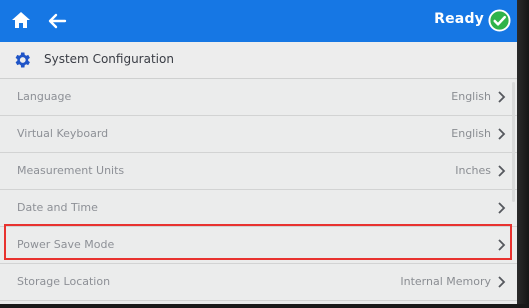 This screenshot has height=308, width=529. What do you see at coordinates (523, 154) in the screenshot?
I see `device-bezel` at bounding box center [523, 154].